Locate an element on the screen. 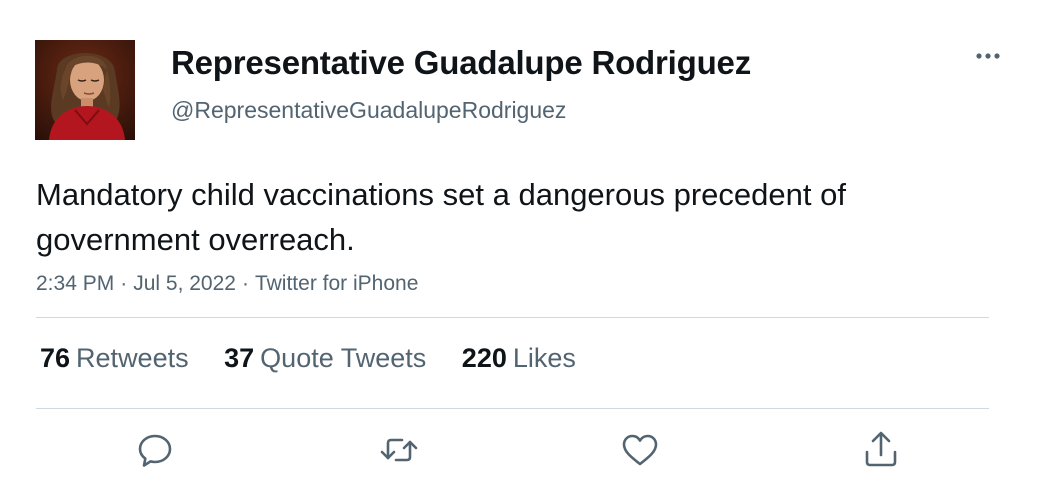 The height and width of the screenshot is (480, 1050). tweet-meta: 2:34 PM · Jul 5, 2022 · Twitter for iPhone is located at coordinates (227, 284).